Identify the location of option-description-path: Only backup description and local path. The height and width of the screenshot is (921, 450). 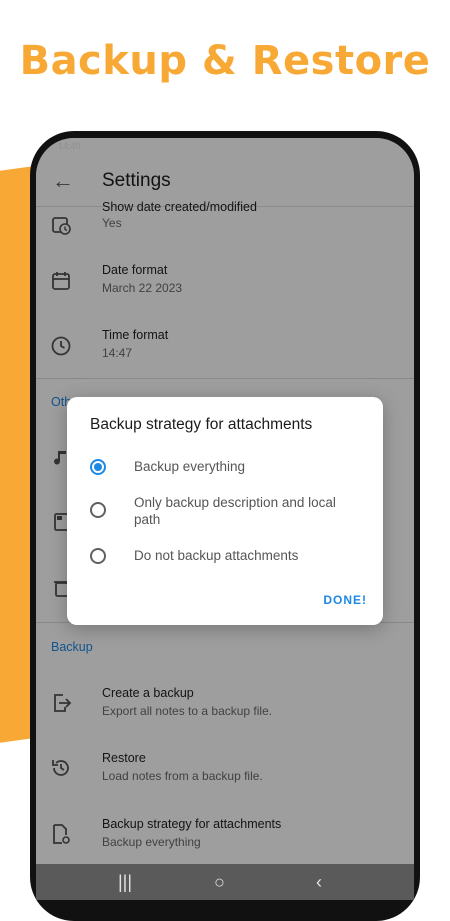
(230, 512).